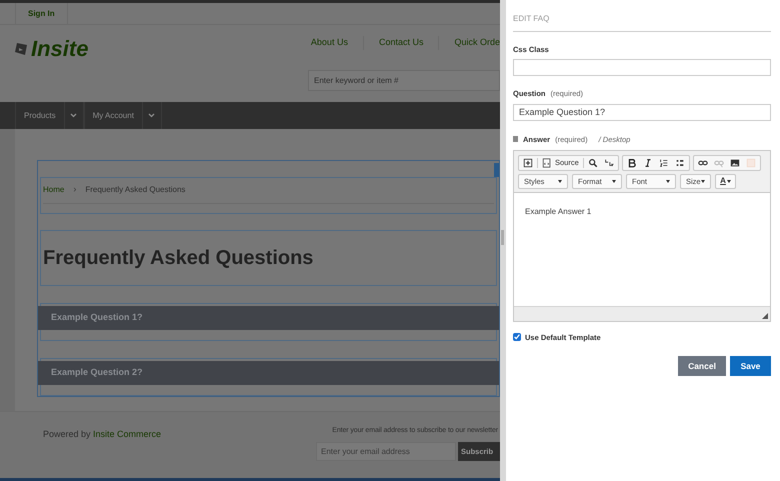  Describe the element at coordinates (702, 366) in the screenshot. I see `cancel-button: Cancel` at that location.